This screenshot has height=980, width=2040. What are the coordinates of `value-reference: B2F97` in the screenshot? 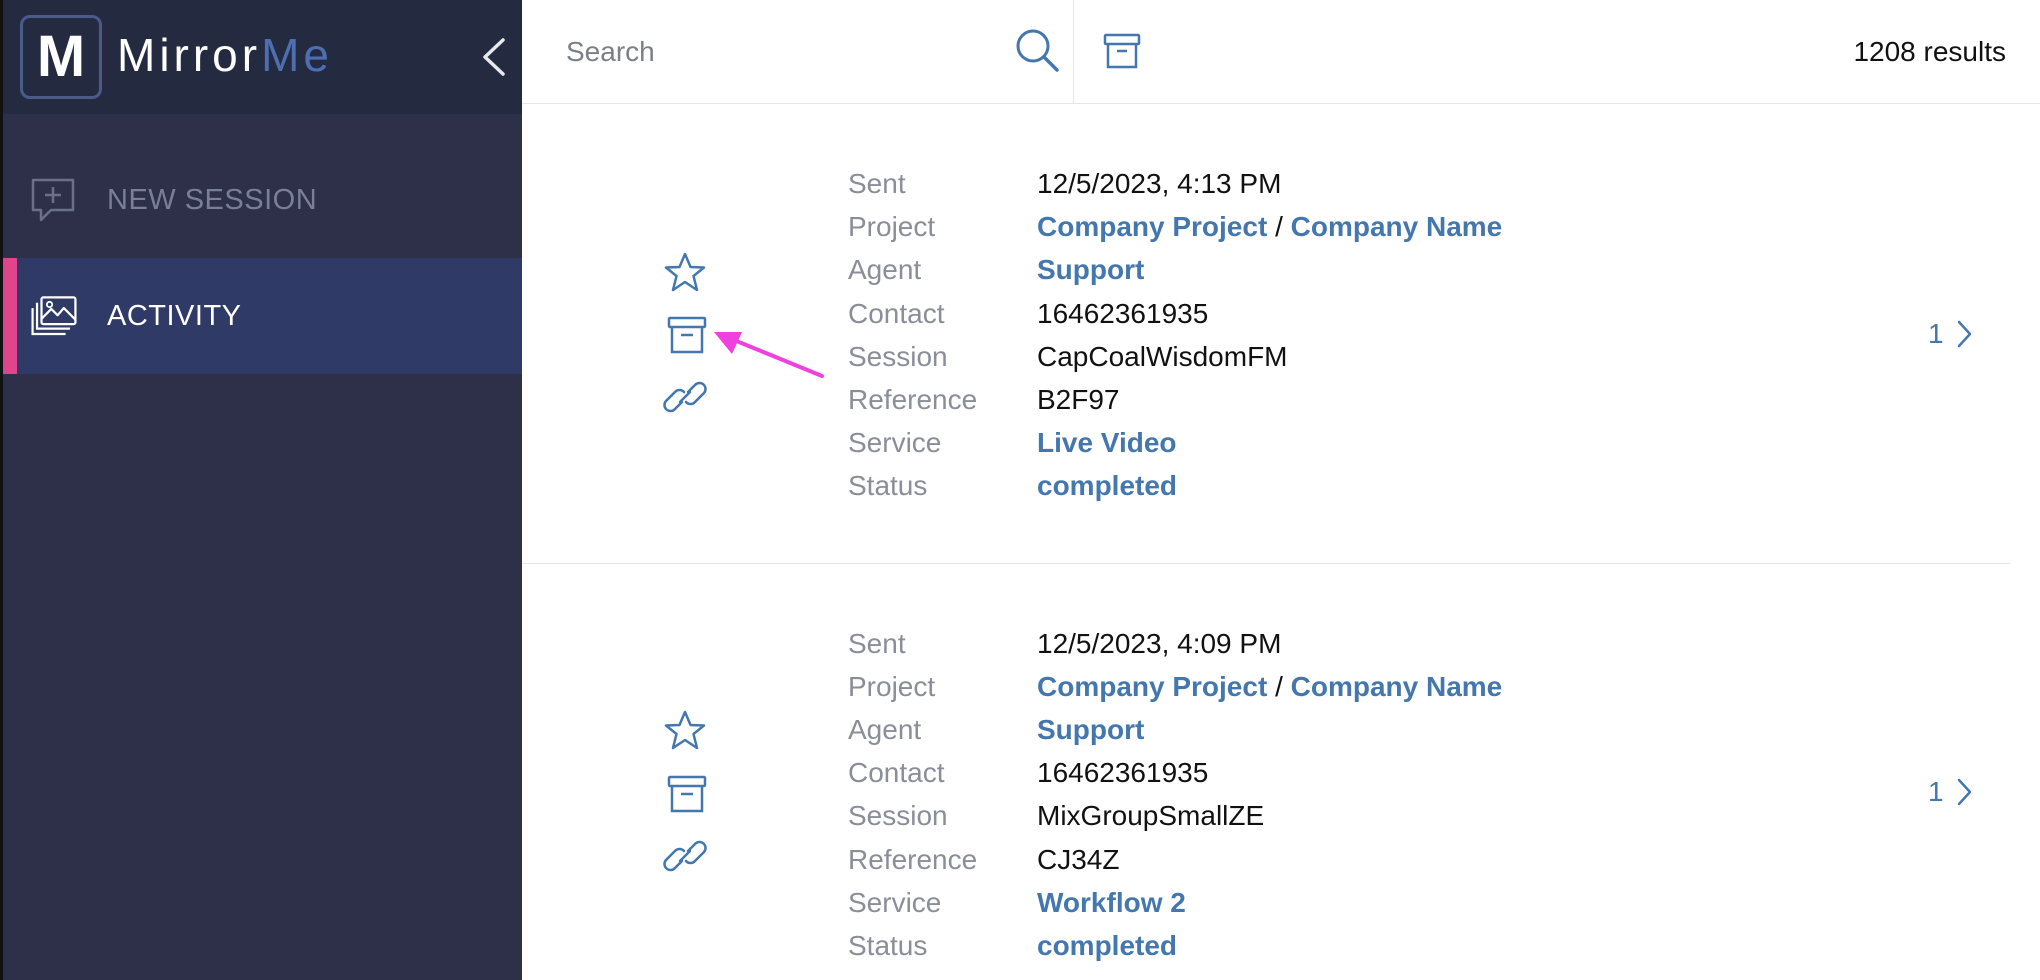 It's located at (1078, 399).